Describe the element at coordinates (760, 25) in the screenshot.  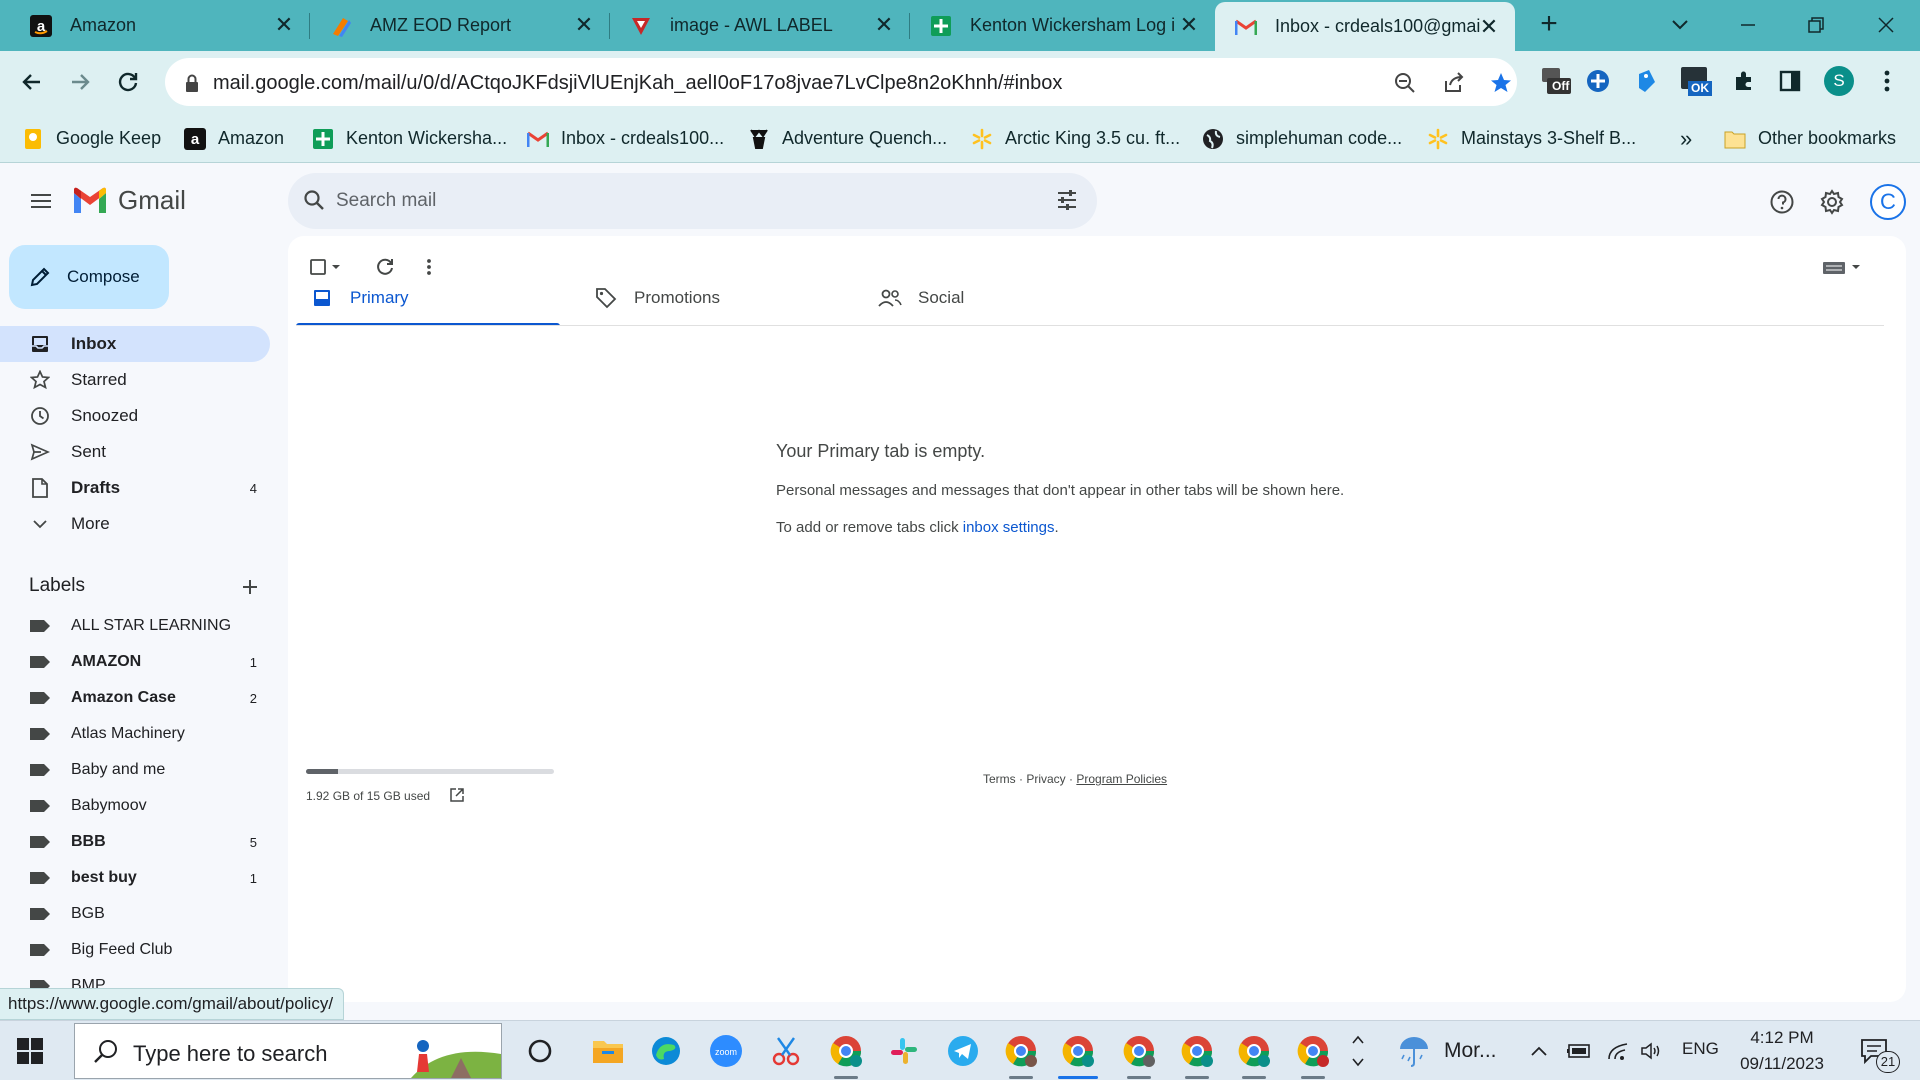
I see `browser-tab: image - AWL LABEL ✕` at that location.